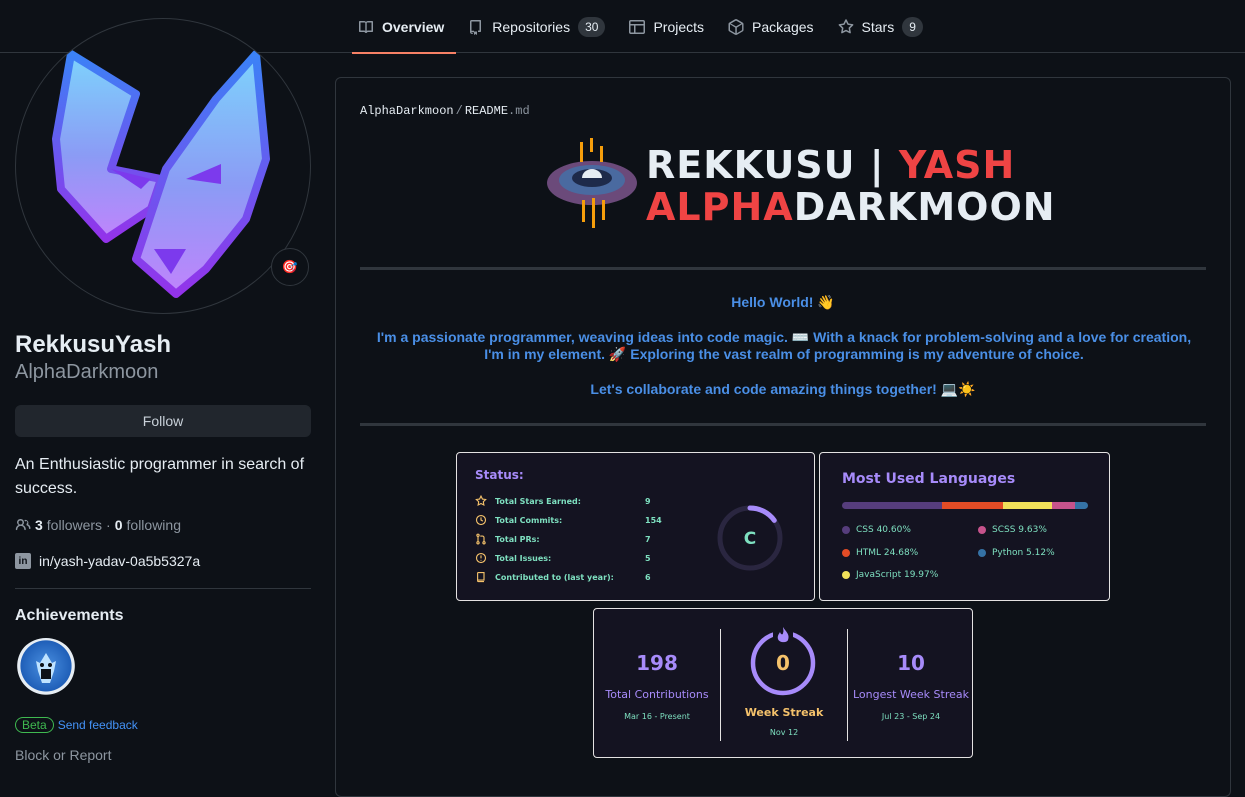 The height and width of the screenshot is (797, 1245). What do you see at coordinates (163, 588) in the screenshot?
I see `sidebar-divider` at bounding box center [163, 588].